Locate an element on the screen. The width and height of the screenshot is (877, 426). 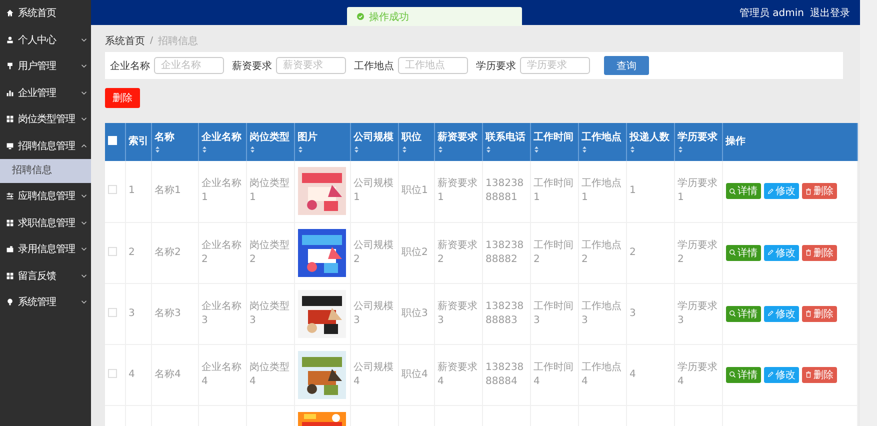
sign-icon is located at coordinates (10, 66).